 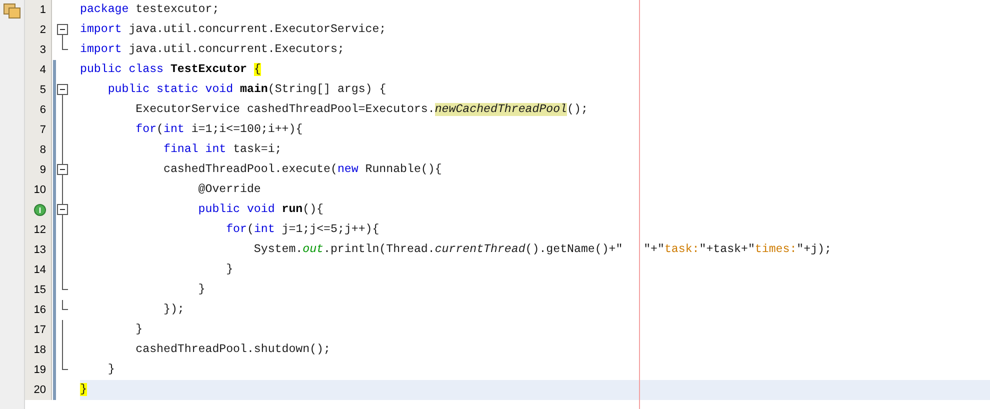 I want to click on code-line: package testexcutor;, so click(x=150, y=10).